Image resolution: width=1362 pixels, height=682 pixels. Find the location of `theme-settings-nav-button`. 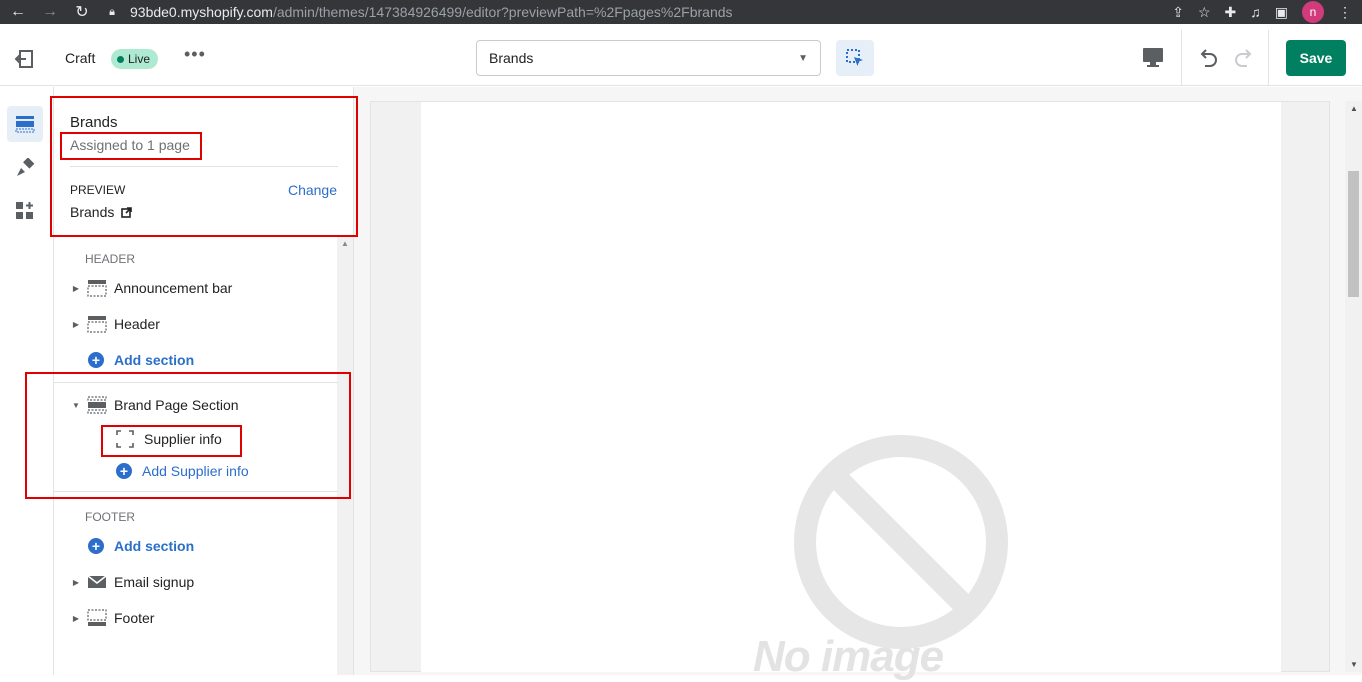

theme-settings-nav-button is located at coordinates (25, 168).